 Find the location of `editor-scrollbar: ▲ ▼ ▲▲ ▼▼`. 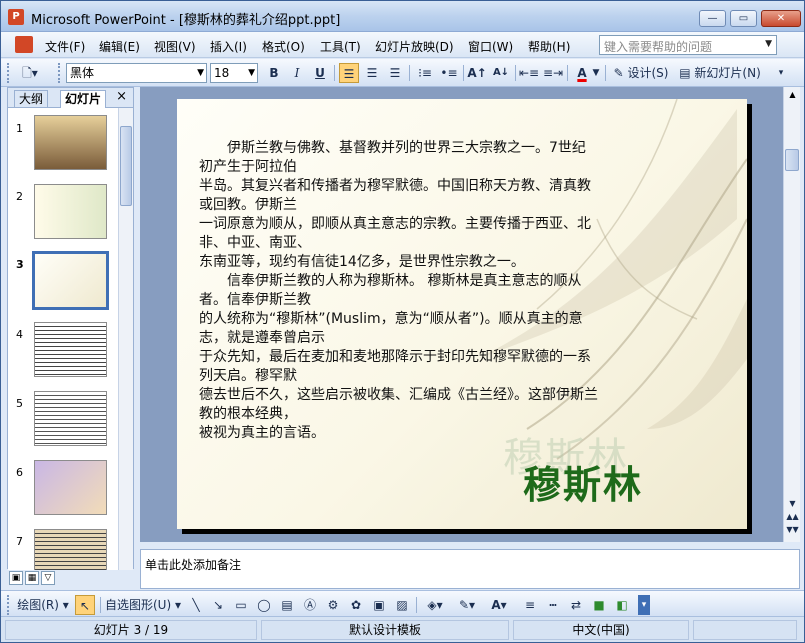

editor-scrollbar: ▲ ▼ ▲▲ ▼▼ is located at coordinates (791, 314).